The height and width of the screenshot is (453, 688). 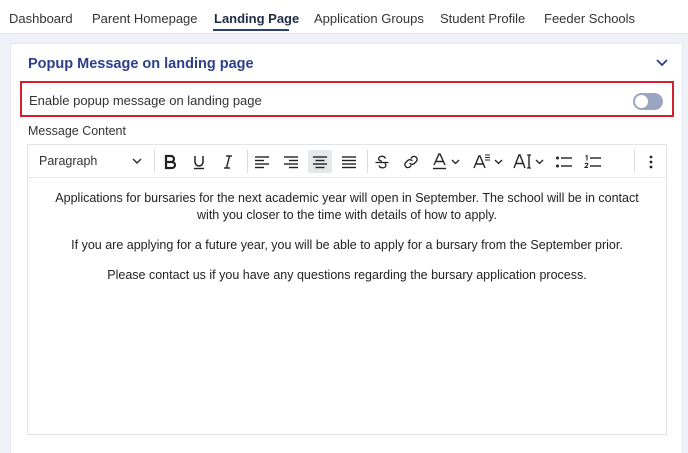 What do you see at coordinates (347, 99) in the screenshot?
I see `enable-popup-row: Enable popup message on landing page` at bounding box center [347, 99].